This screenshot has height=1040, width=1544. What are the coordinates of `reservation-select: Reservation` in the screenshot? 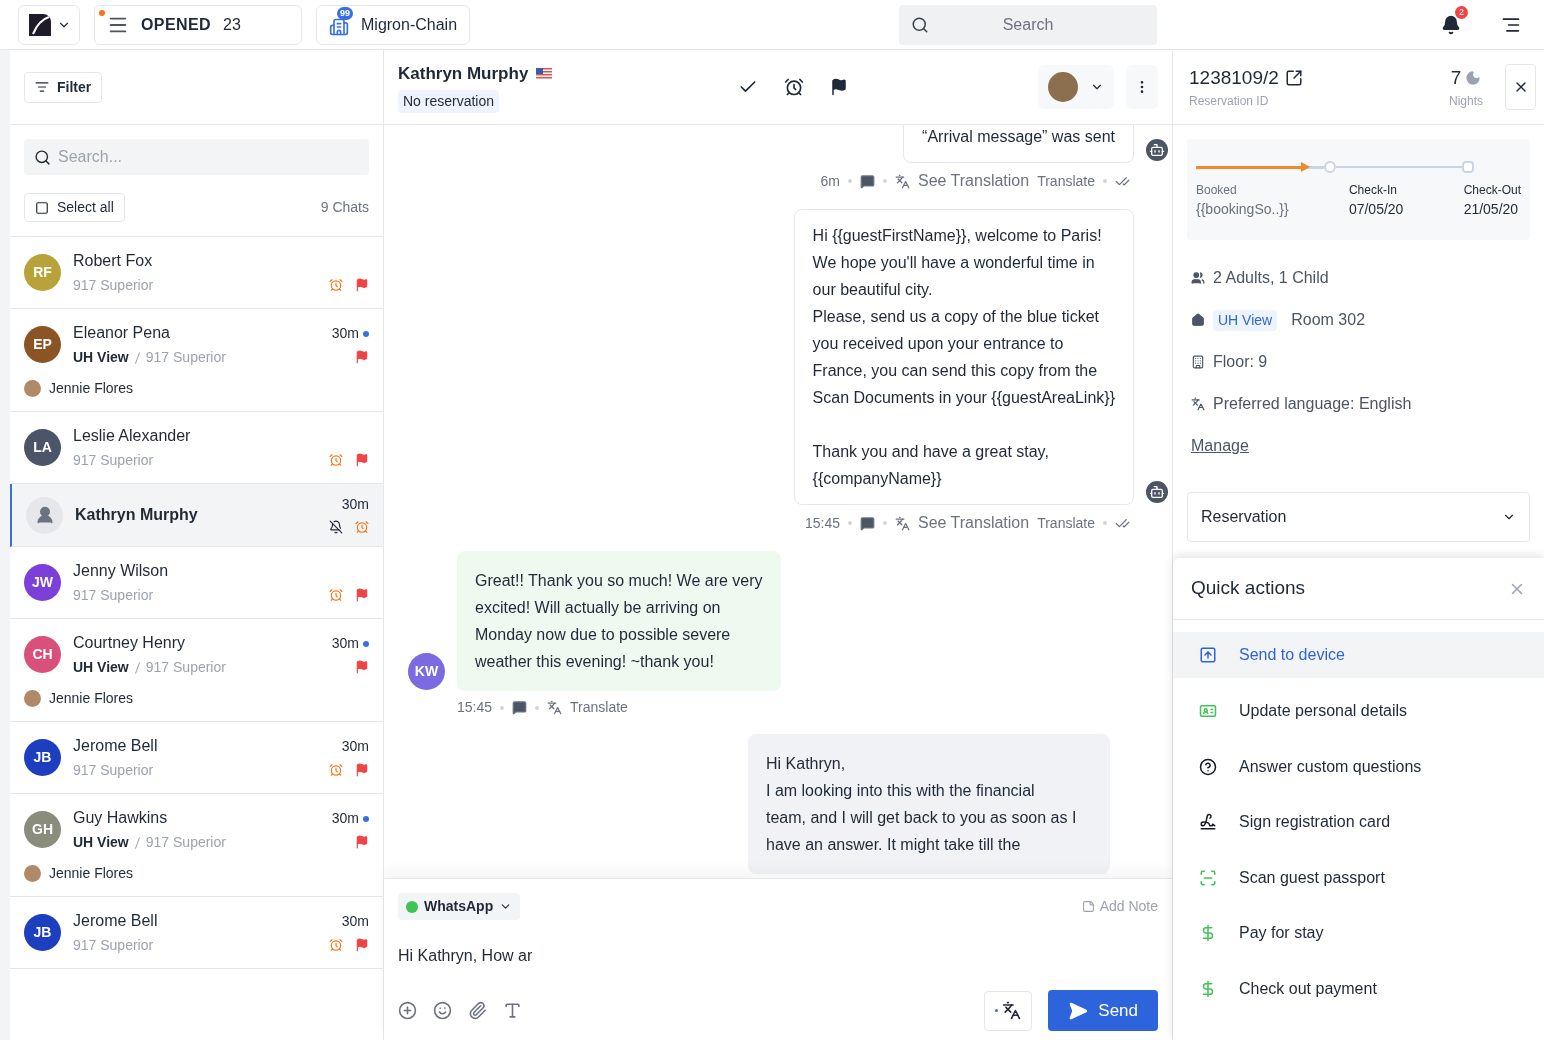 It's located at (1358, 517).